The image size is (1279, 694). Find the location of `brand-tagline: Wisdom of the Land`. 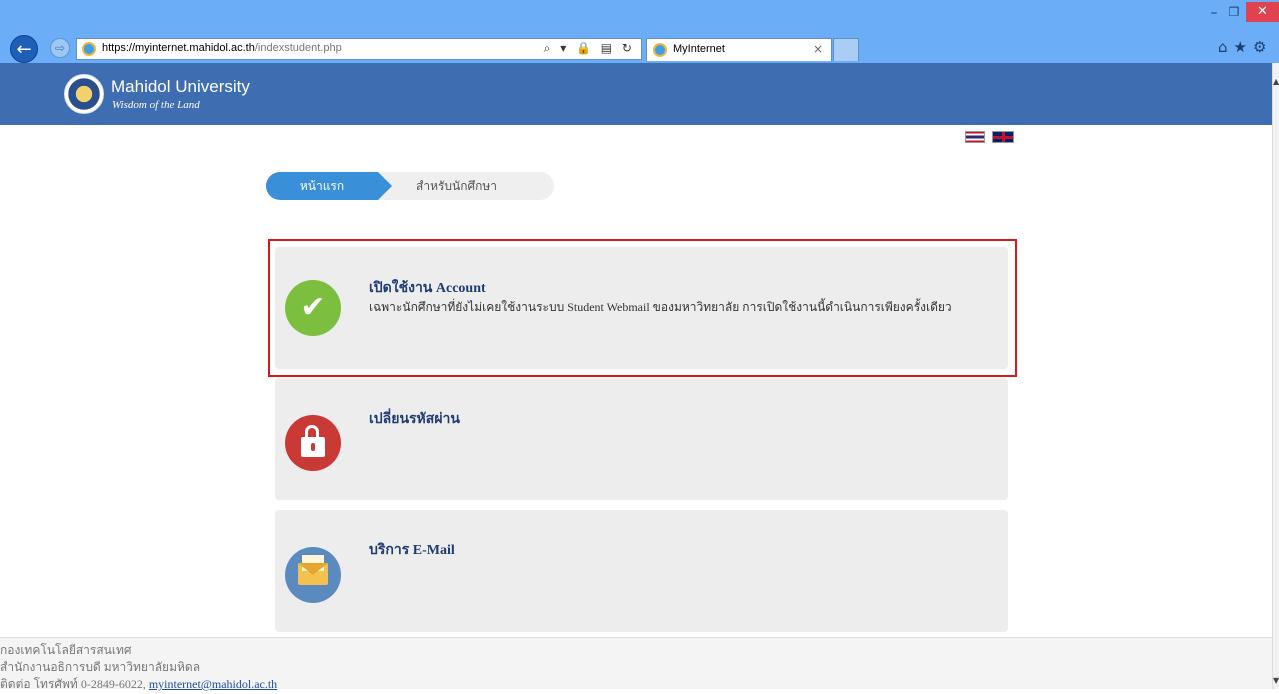

brand-tagline: Wisdom of the Land is located at coordinates (156, 105).